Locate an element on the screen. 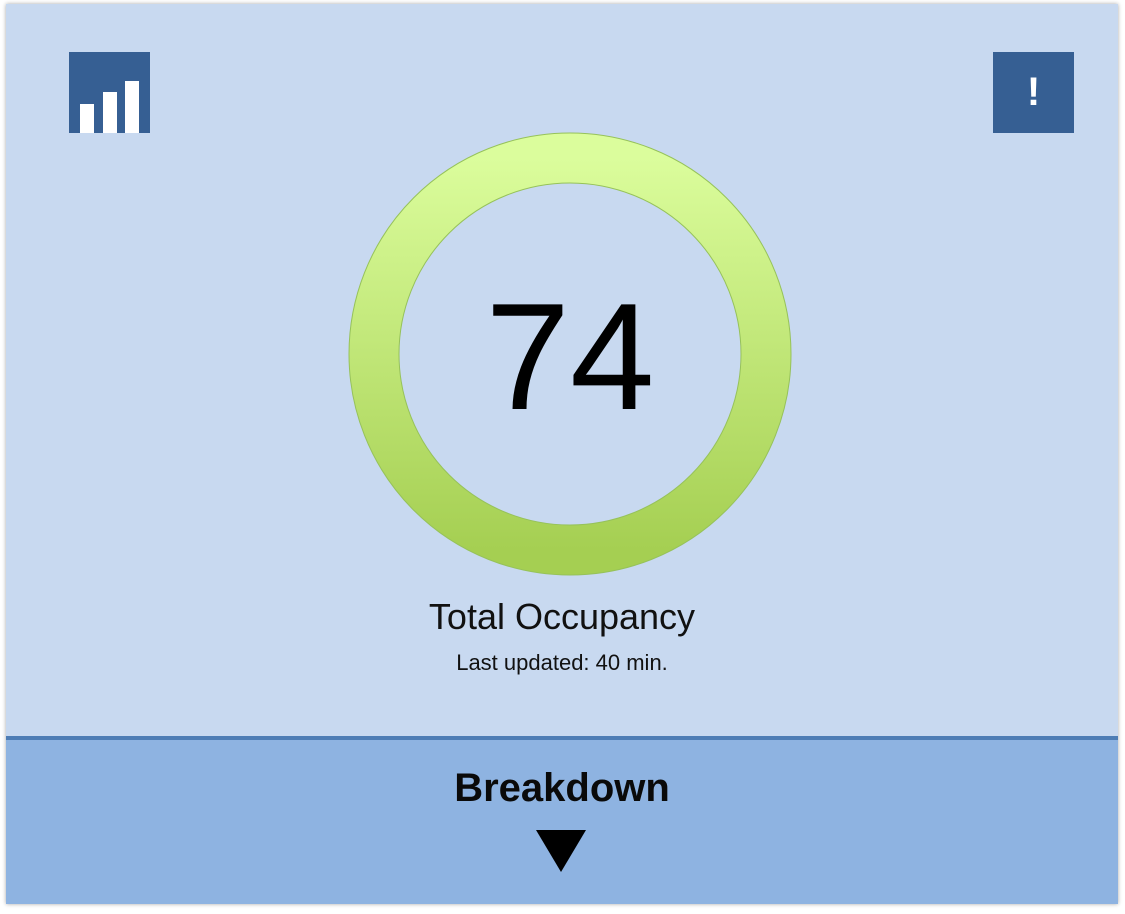 This screenshot has height=914, width=1125. occupancy-title: Total Occupancy is located at coordinates (562, 616).